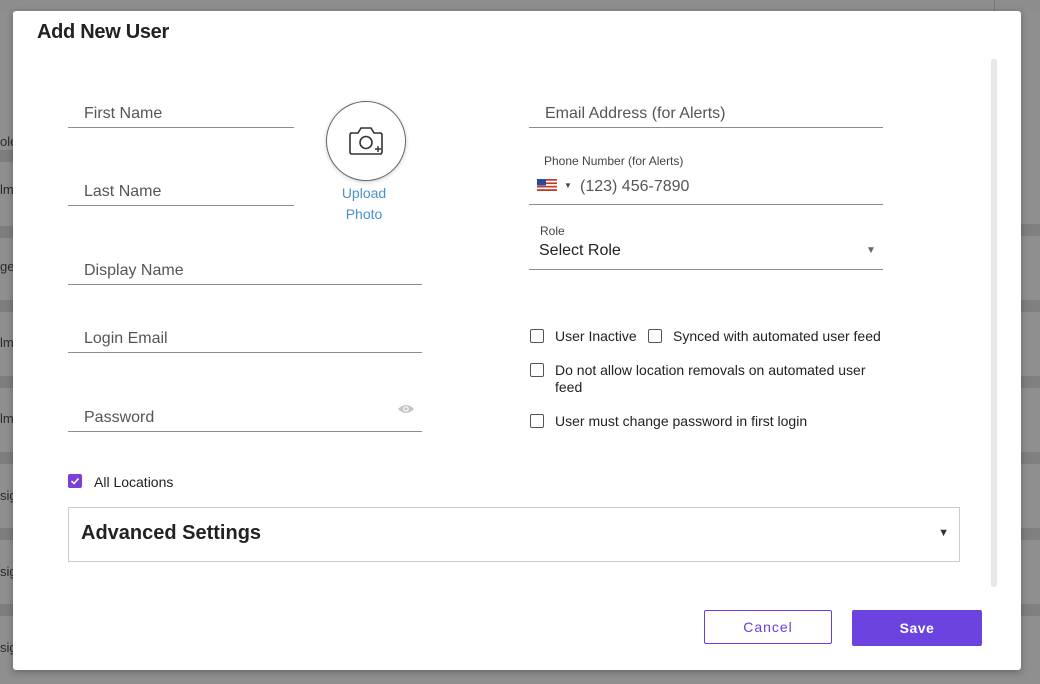 This screenshot has height=684, width=1040. I want to click on expand-caret-icon: ▼, so click(943, 533).